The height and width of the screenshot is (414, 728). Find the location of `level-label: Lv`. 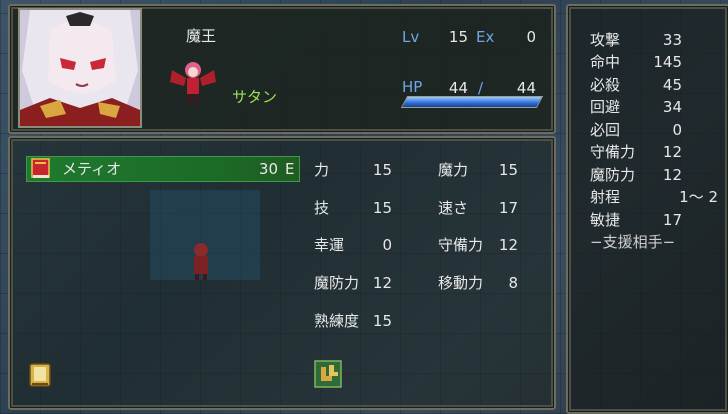

level-label: Lv is located at coordinates (411, 37).